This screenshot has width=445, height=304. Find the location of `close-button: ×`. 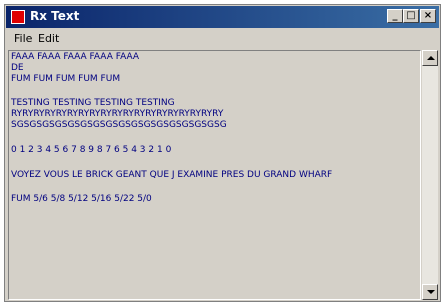

close-button: × is located at coordinates (428, 16).